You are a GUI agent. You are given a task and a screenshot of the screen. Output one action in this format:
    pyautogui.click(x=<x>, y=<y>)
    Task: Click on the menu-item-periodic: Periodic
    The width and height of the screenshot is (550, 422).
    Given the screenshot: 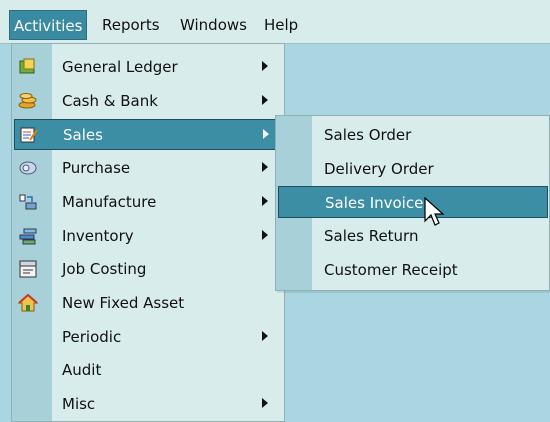 What is the action you would take?
    pyautogui.click(x=148, y=337)
    